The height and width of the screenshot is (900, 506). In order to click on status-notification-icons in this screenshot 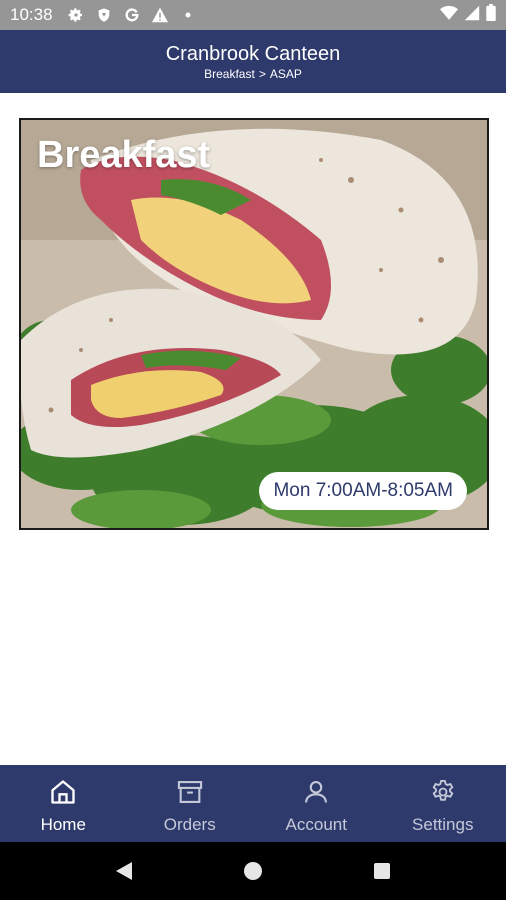, I will do `click(132, 15)`.